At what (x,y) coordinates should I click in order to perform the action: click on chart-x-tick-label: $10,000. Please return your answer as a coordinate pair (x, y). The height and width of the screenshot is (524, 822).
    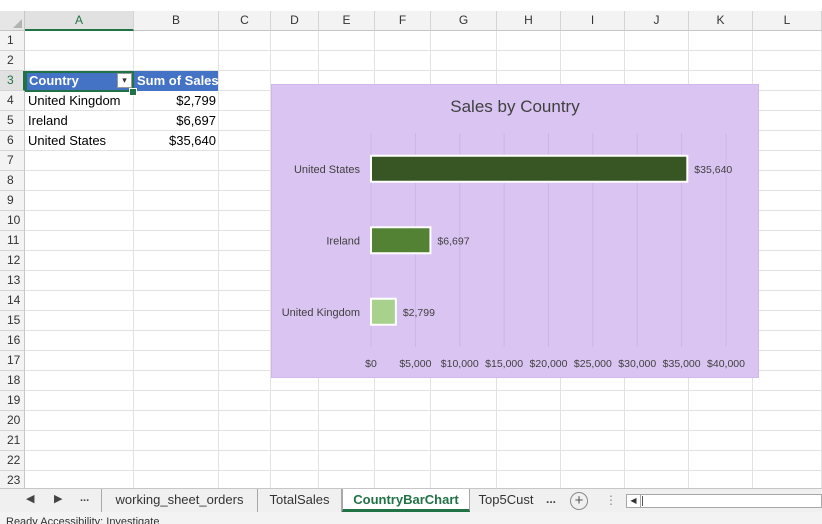
    Looking at the image, I should click on (460, 364).